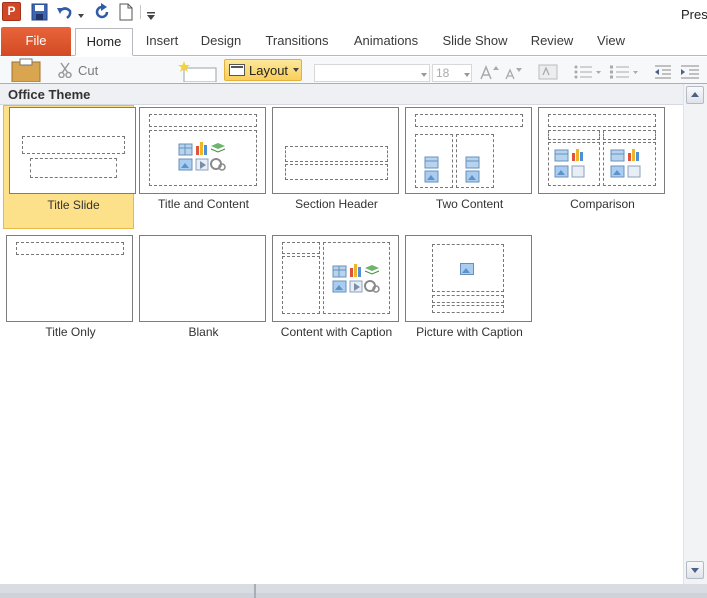 Image resolution: width=707 pixels, height=598 pixels. I want to click on numbering-icon, so click(624, 72).